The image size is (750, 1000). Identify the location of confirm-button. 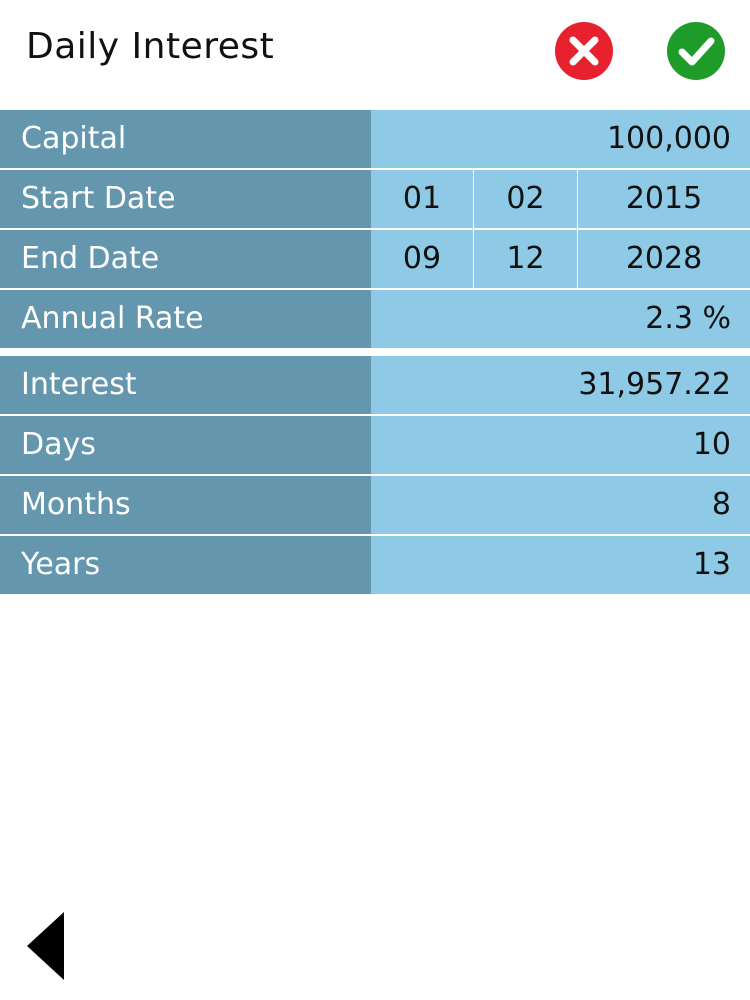
(696, 51).